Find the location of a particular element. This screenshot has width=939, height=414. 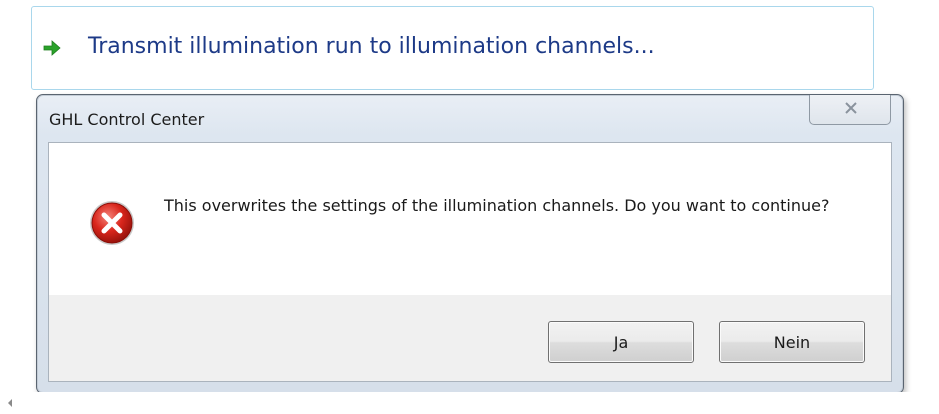

close-button is located at coordinates (850, 110).